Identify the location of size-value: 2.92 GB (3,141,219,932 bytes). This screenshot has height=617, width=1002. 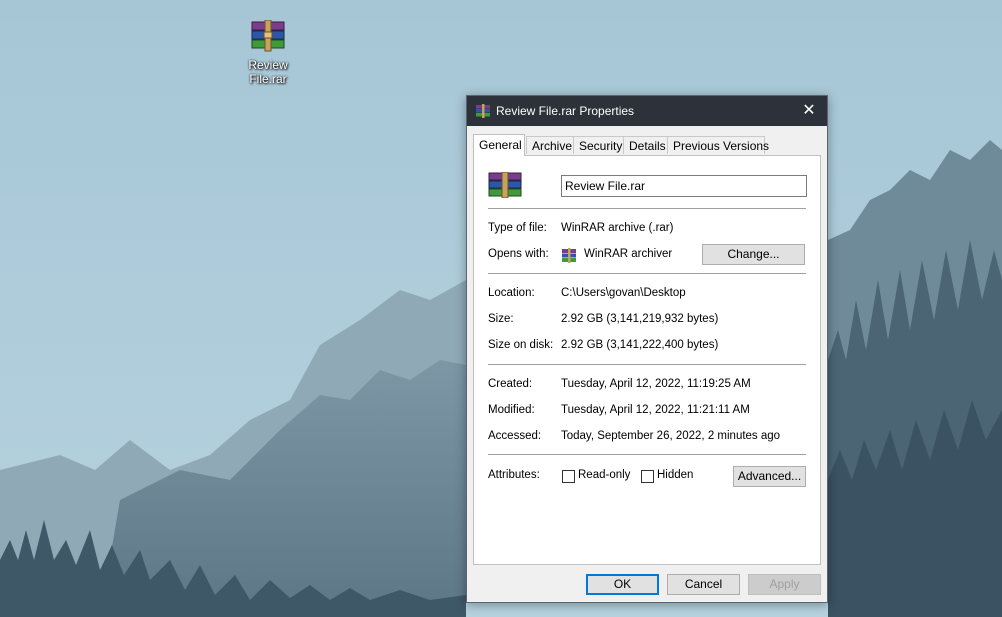
(640, 319).